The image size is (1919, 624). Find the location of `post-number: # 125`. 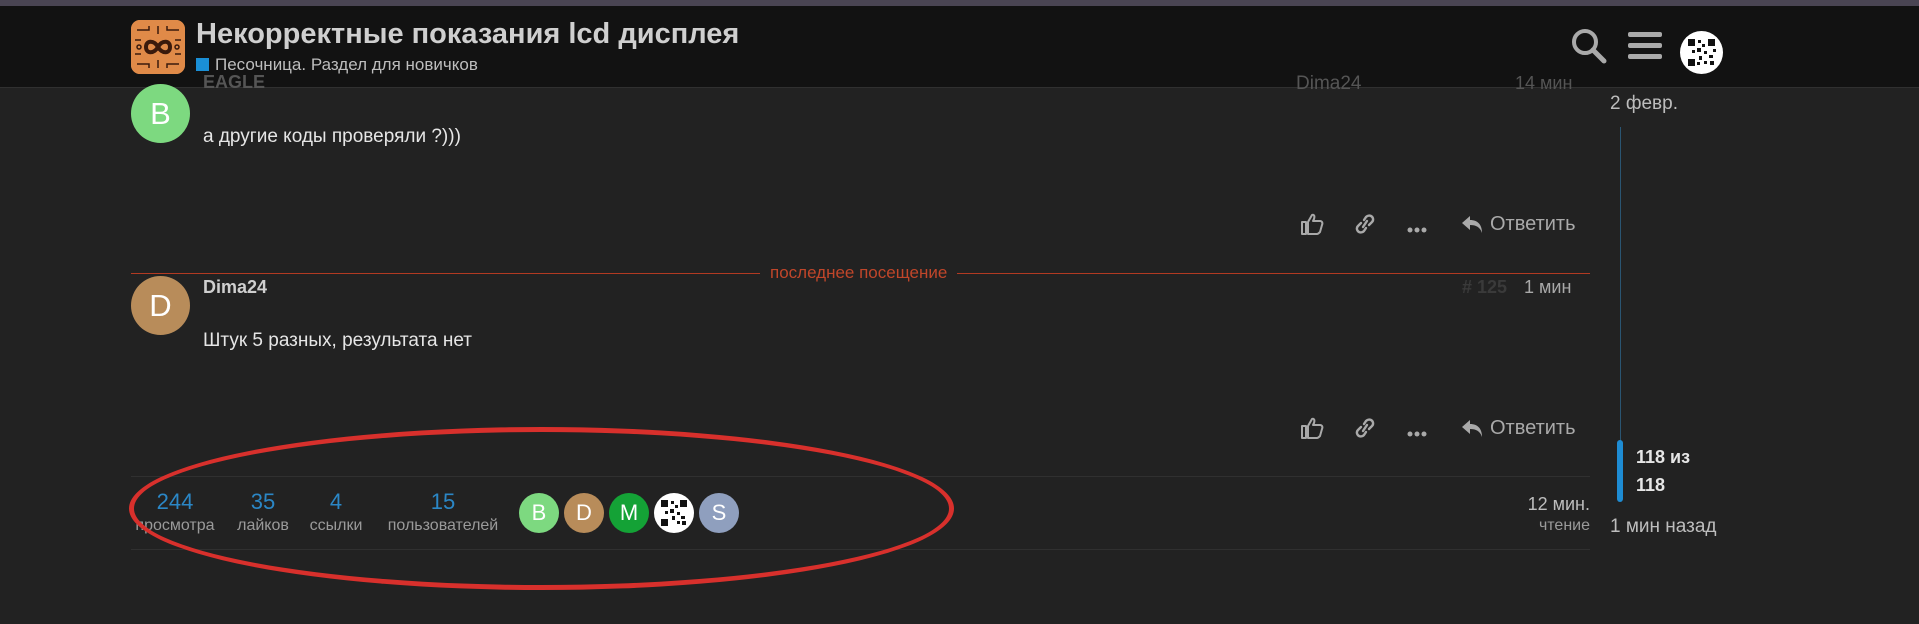

post-number: # 125 is located at coordinates (1484, 287).